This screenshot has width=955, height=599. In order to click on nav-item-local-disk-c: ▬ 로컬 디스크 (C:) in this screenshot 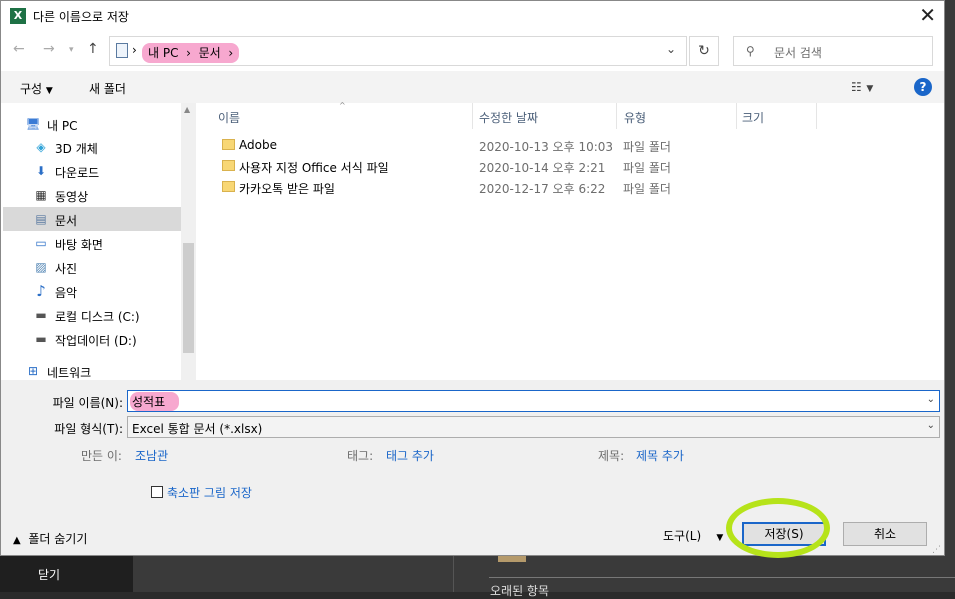, I will do `click(92, 315)`.